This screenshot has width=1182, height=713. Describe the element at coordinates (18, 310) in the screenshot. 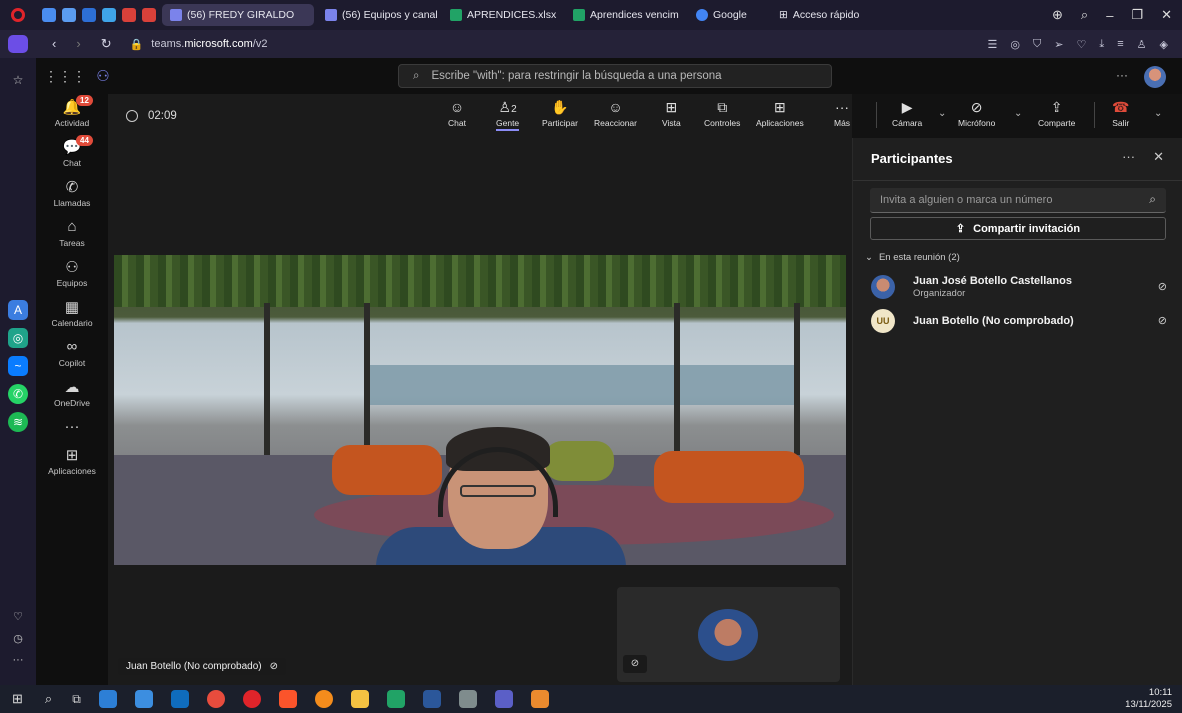

I see `aria-icon: A` at that location.